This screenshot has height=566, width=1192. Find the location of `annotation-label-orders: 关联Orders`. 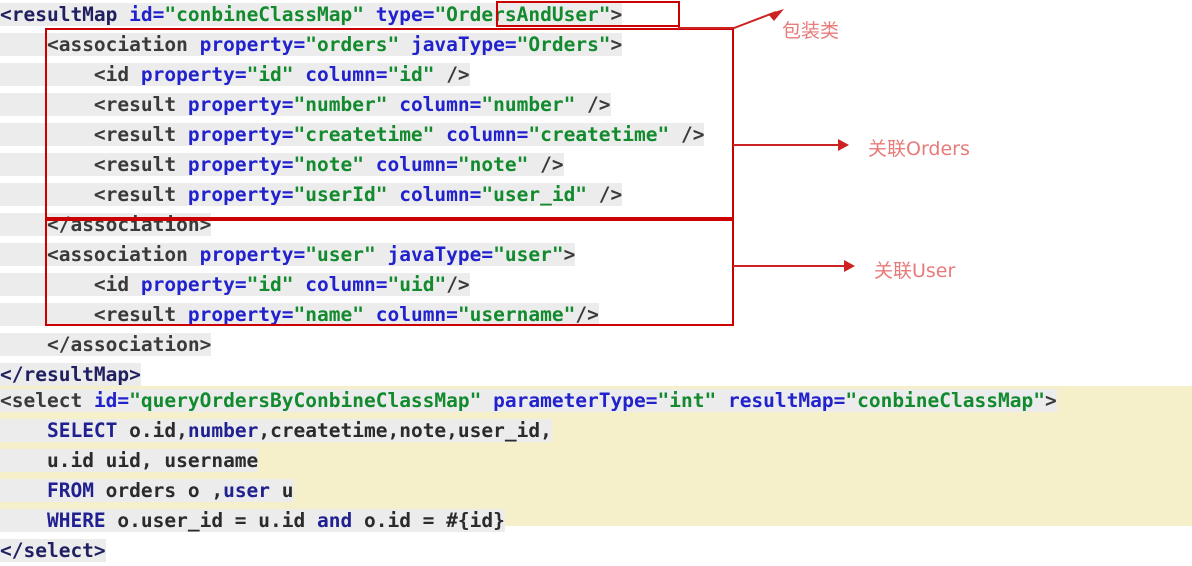

annotation-label-orders: 关联Orders is located at coordinates (919, 149).